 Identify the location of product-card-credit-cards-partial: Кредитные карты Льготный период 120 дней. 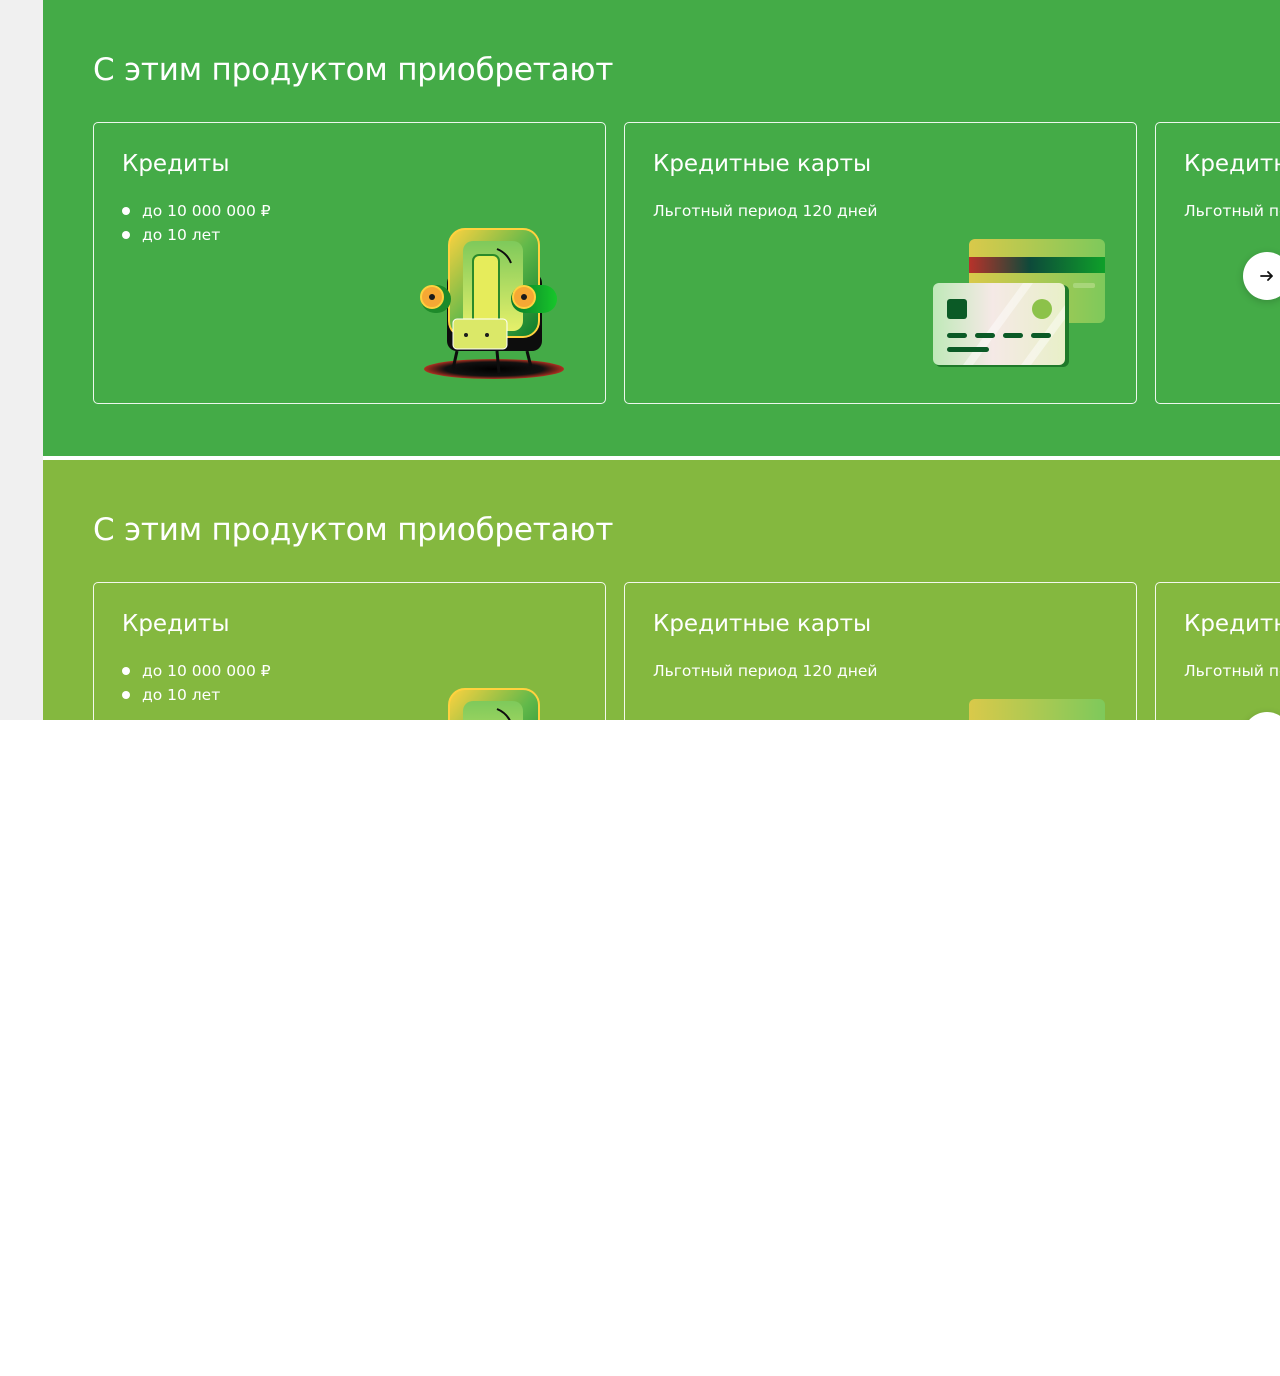
(1217, 651).